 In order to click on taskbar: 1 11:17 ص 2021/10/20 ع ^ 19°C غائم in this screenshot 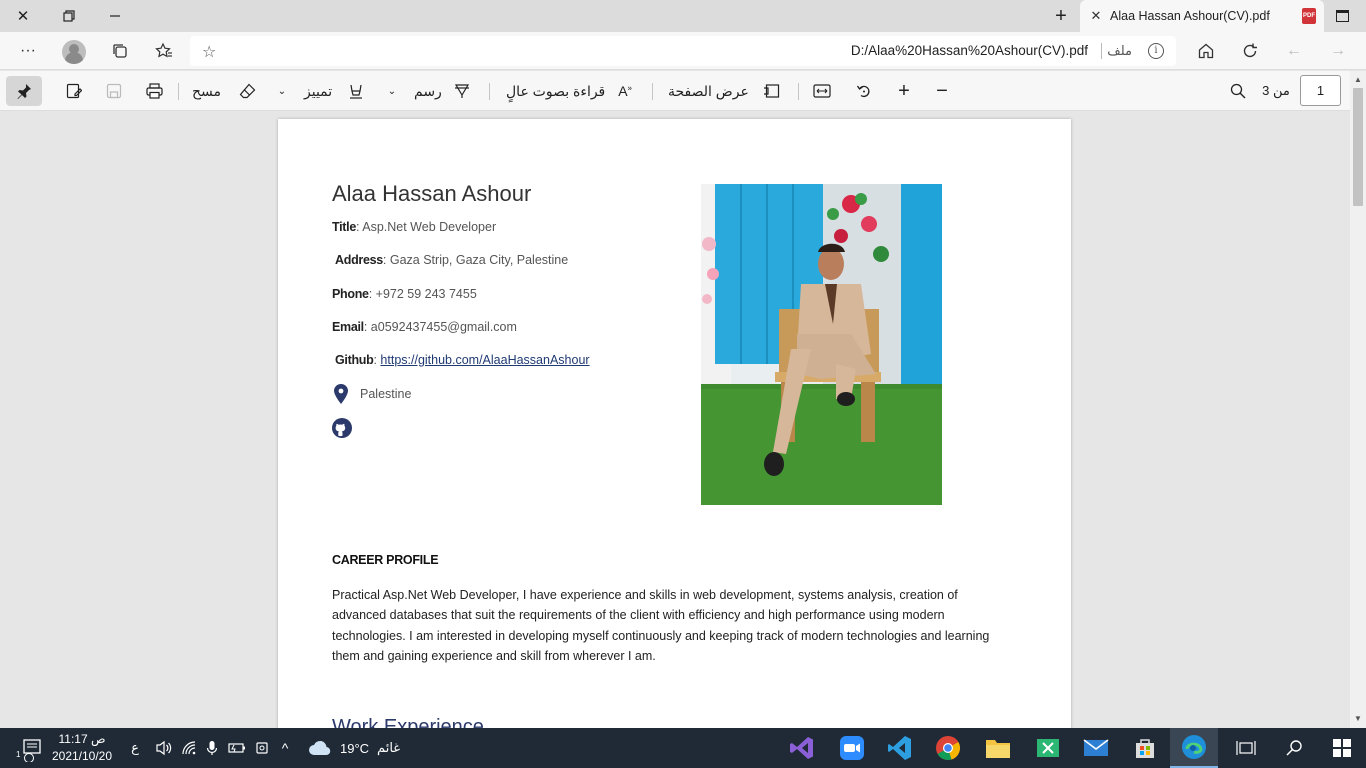, I will do `click(683, 748)`.